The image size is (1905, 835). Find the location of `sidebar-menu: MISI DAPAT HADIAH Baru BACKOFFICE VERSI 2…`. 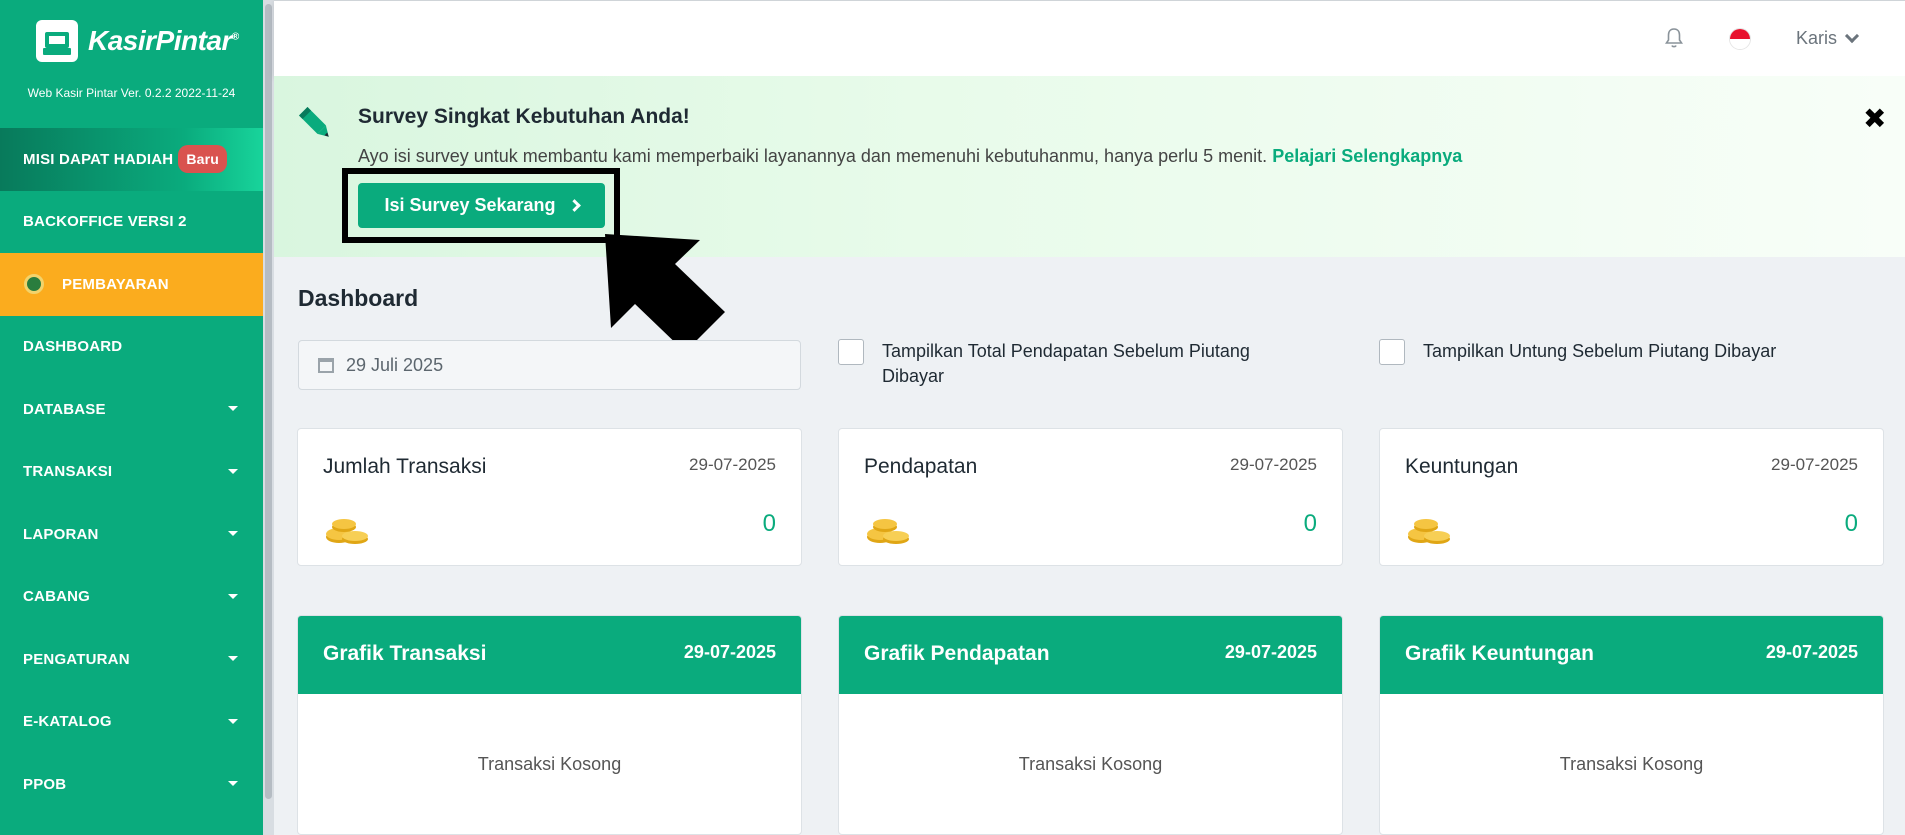

sidebar-menu: MISI DAPAT HADIAH Baru BACKOFFICE VERSI 2… is located at coordinates (131, 472).